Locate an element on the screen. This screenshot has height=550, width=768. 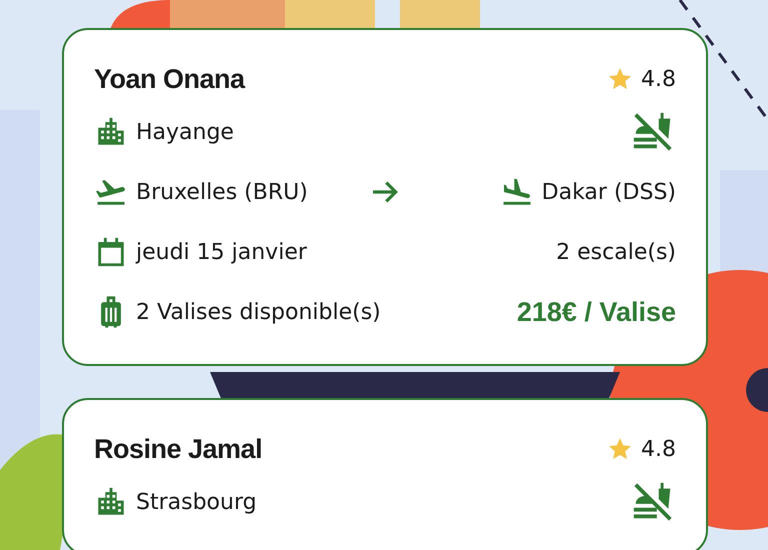
travel-date: jeudi 15 janvier is located at coordinates (221, 252).